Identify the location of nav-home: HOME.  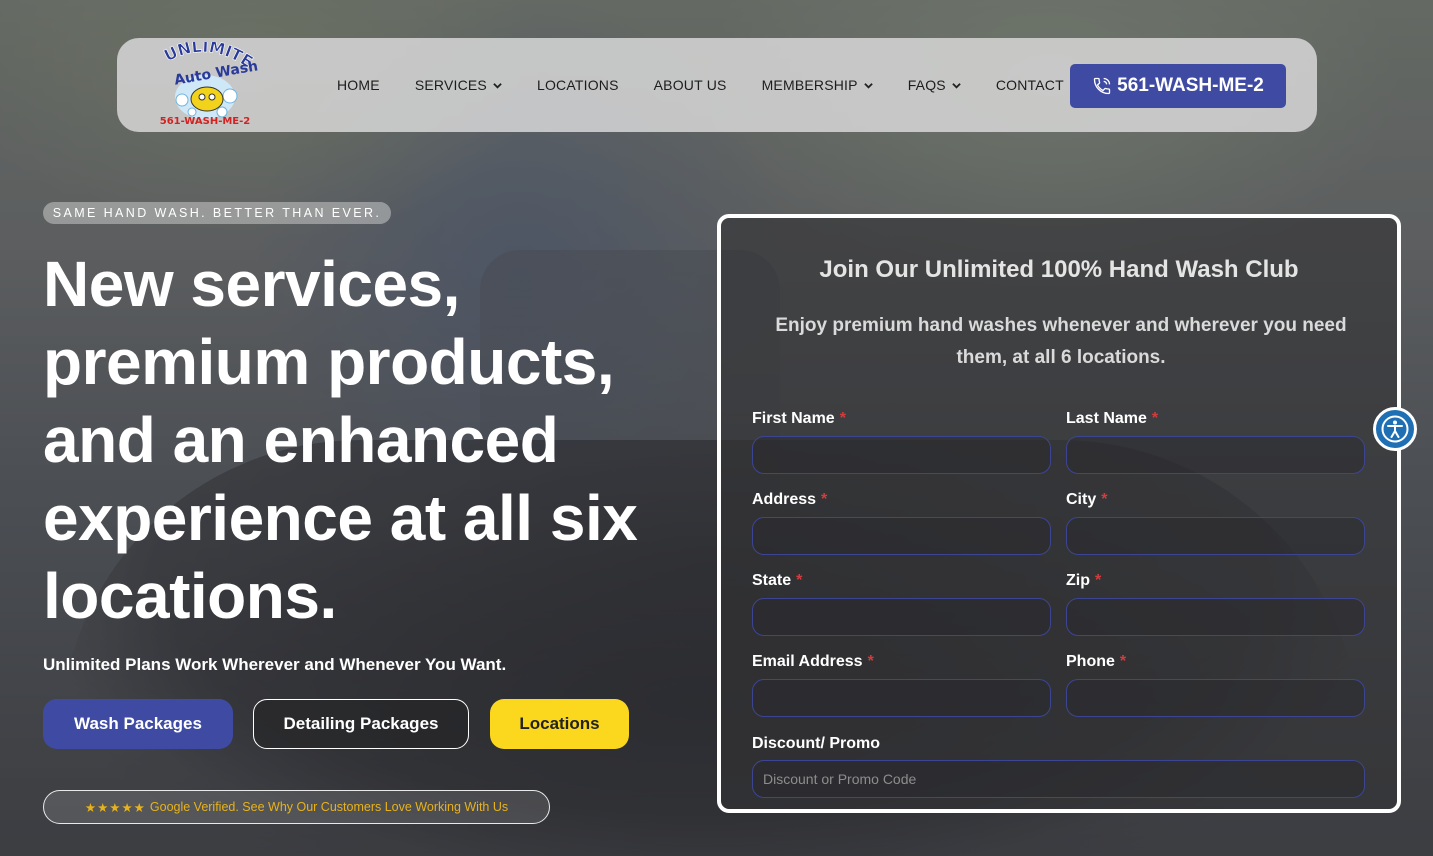
(358, 85).